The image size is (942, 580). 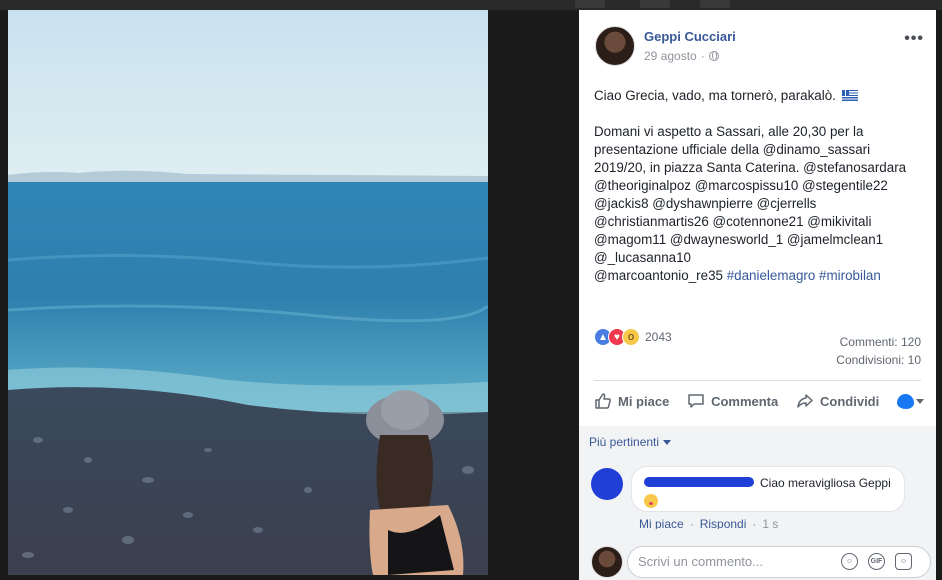 I want to click on redacted-name, so click(x=699, y=482).